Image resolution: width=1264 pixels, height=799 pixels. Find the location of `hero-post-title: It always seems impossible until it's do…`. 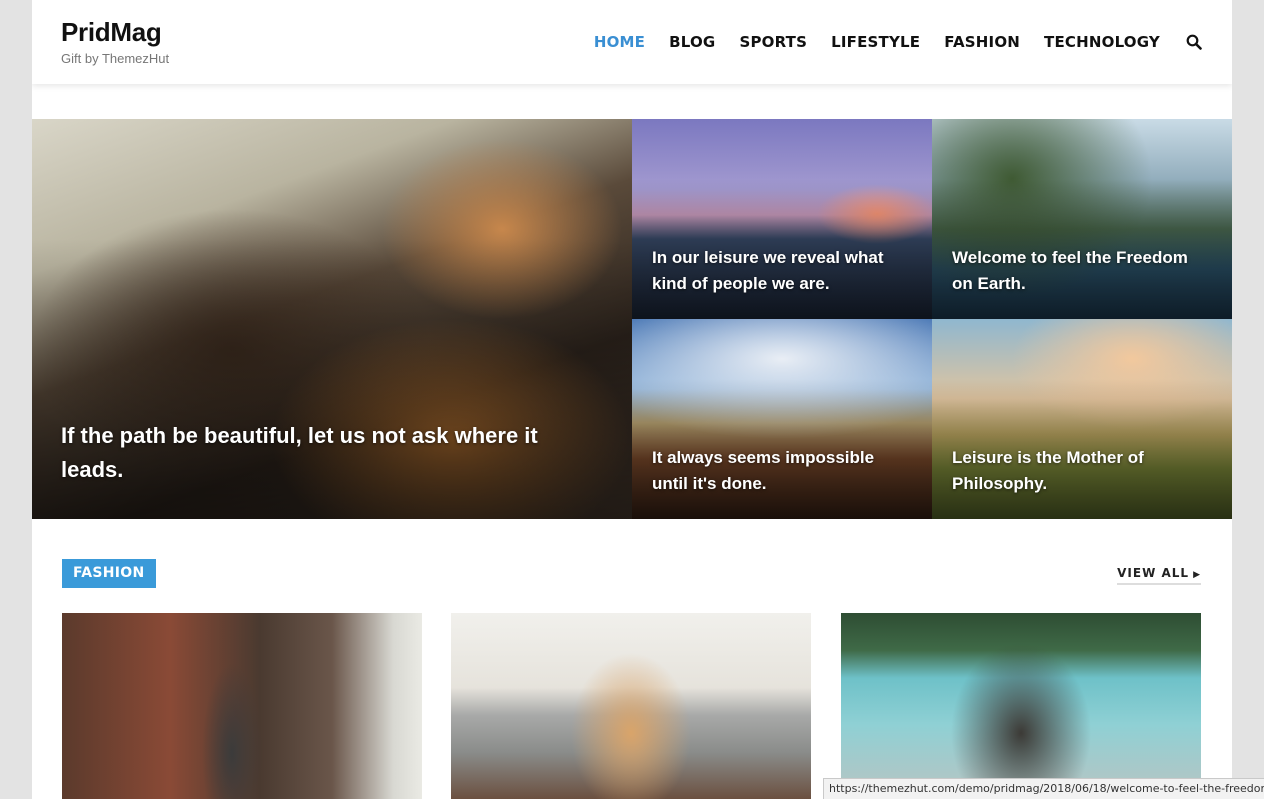

hero-post-title: It always seems impossible until it's do… is located at coordinates (782, 471).